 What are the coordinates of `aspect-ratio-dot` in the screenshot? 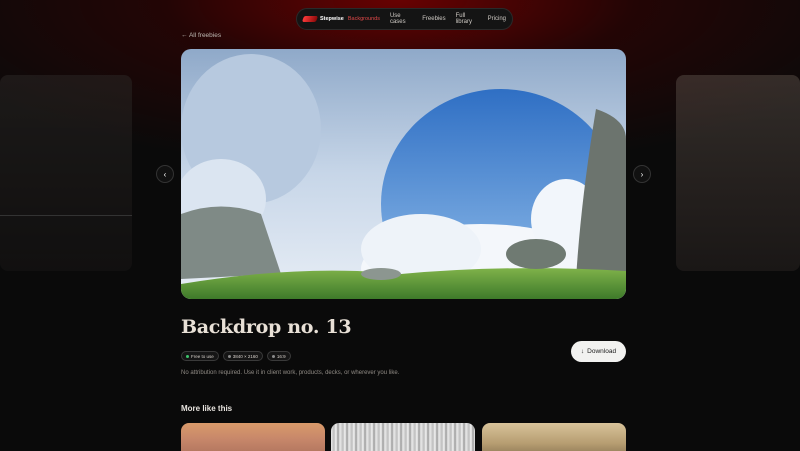 It's located at (273, 356).